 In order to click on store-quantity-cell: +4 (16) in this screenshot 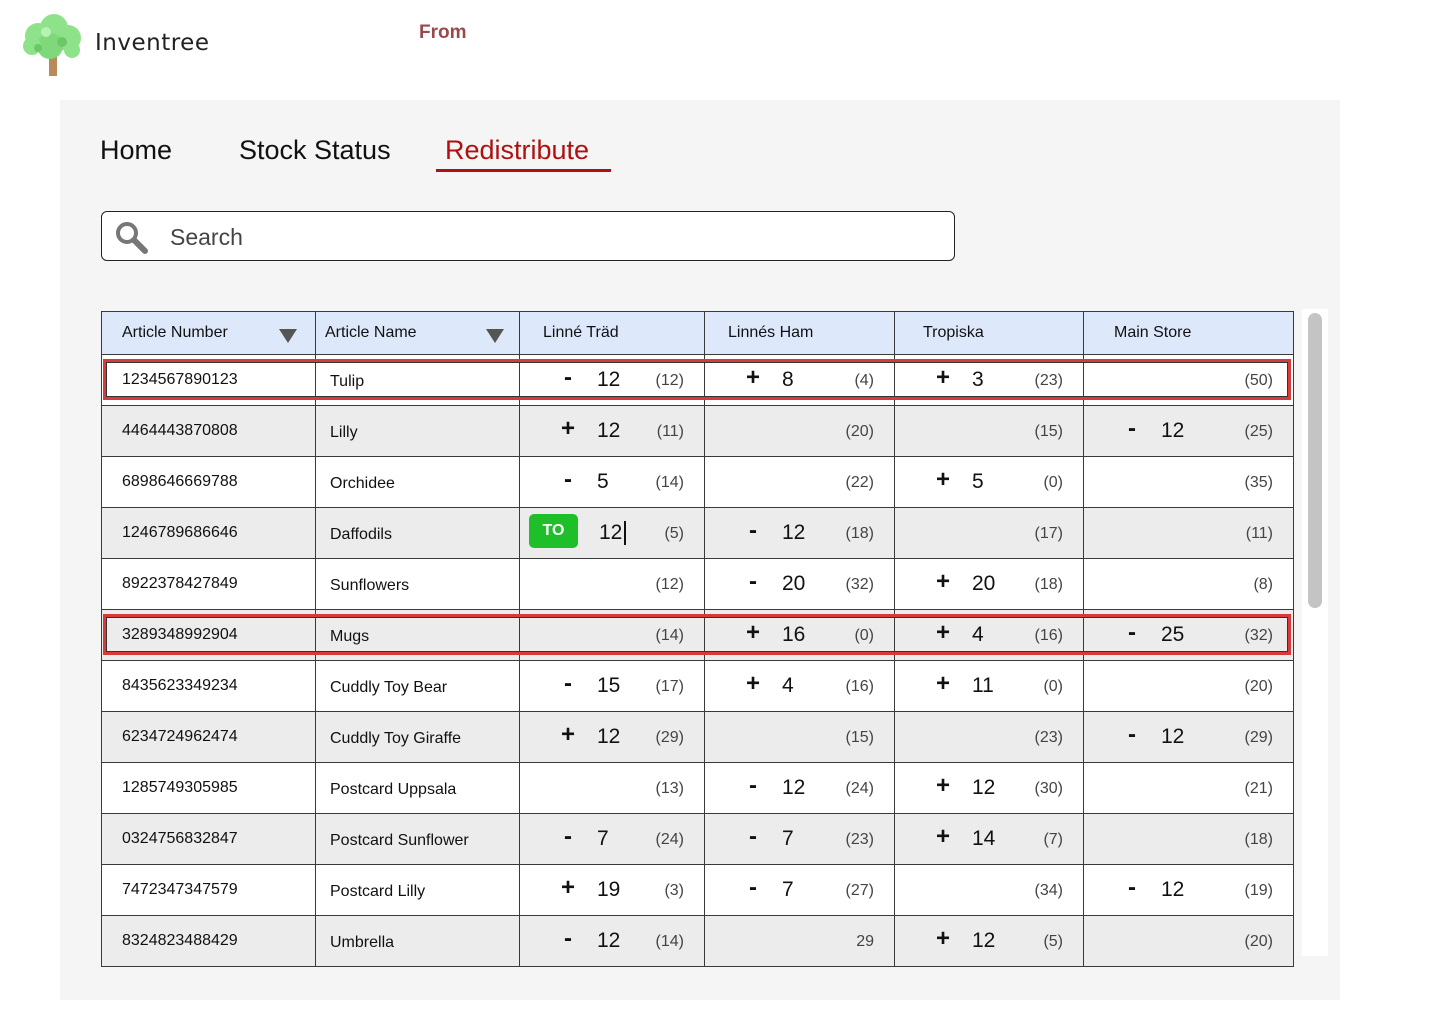, I will do `click(989, 635)`.